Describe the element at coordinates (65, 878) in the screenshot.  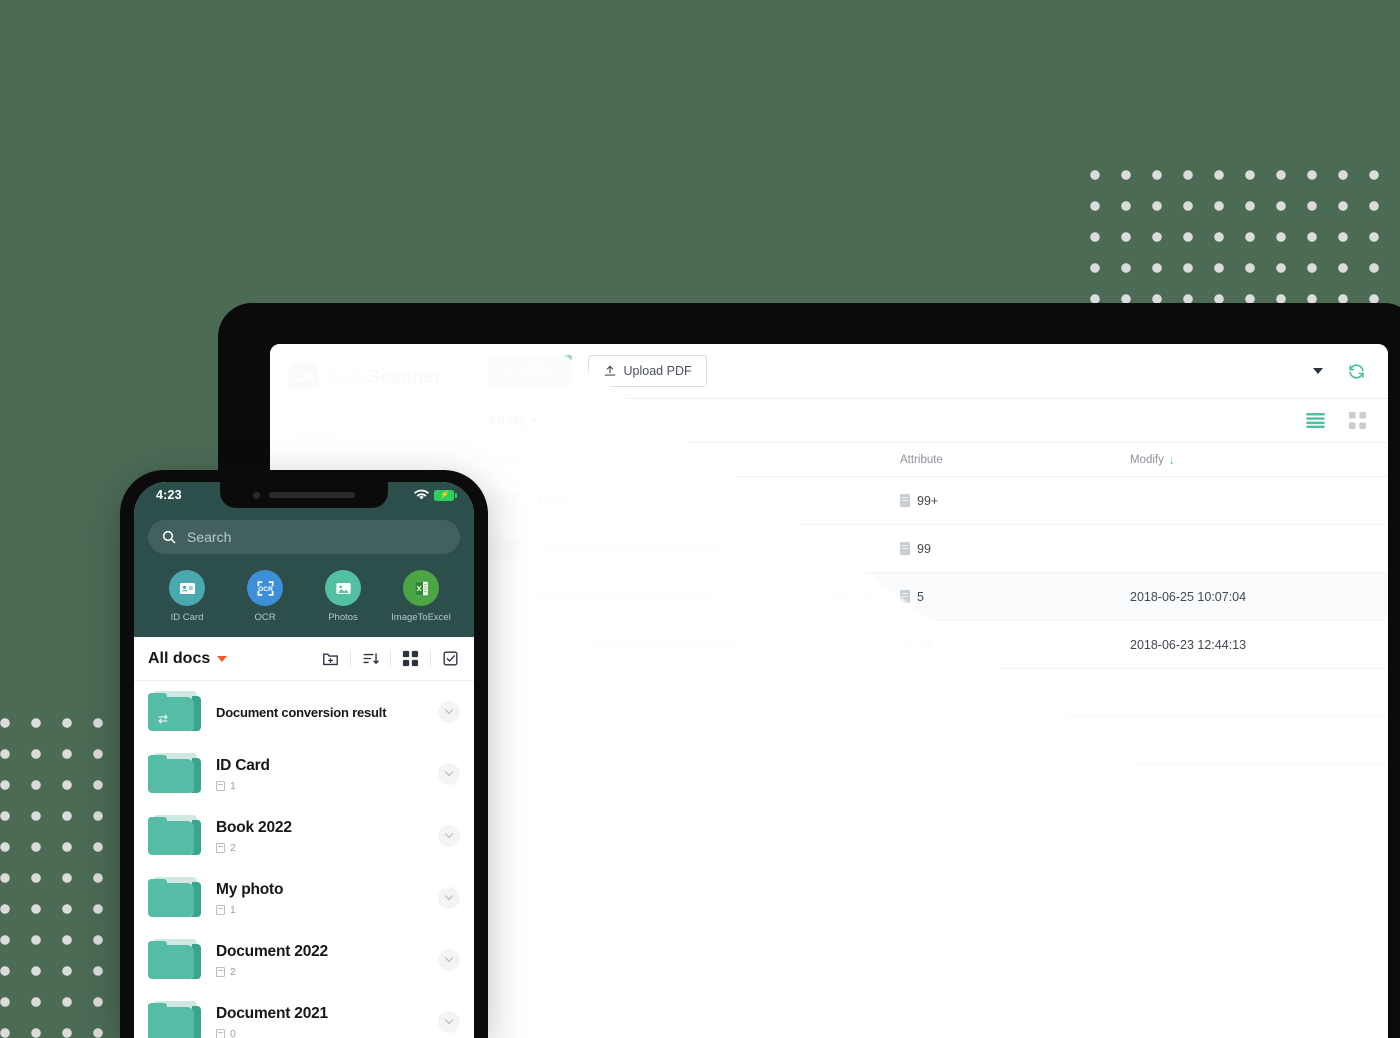
I see `dot-pattern-left` at that location.